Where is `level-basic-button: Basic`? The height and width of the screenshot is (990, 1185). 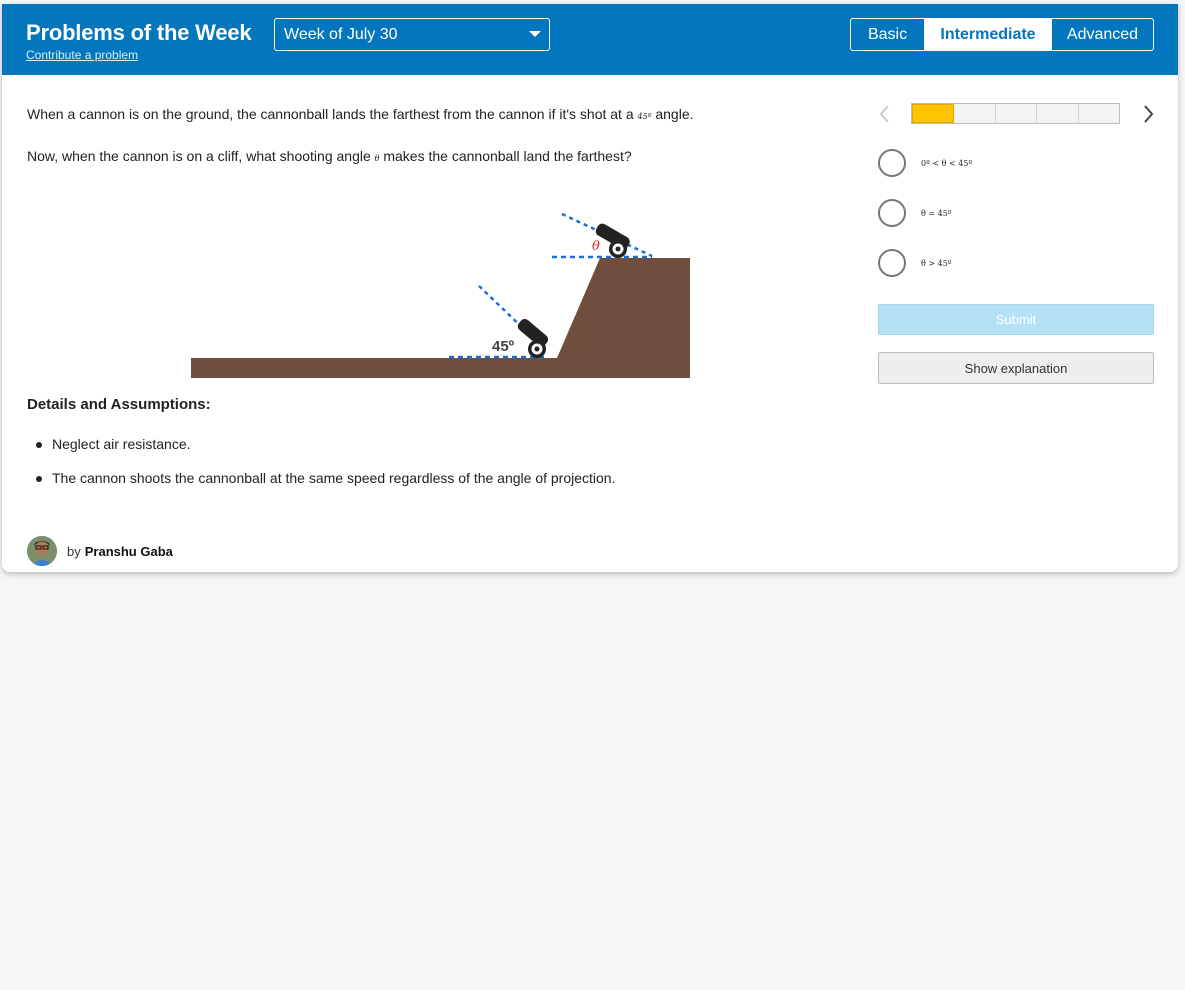
level-basic-button: Basic is located at coordinates (887, 34).